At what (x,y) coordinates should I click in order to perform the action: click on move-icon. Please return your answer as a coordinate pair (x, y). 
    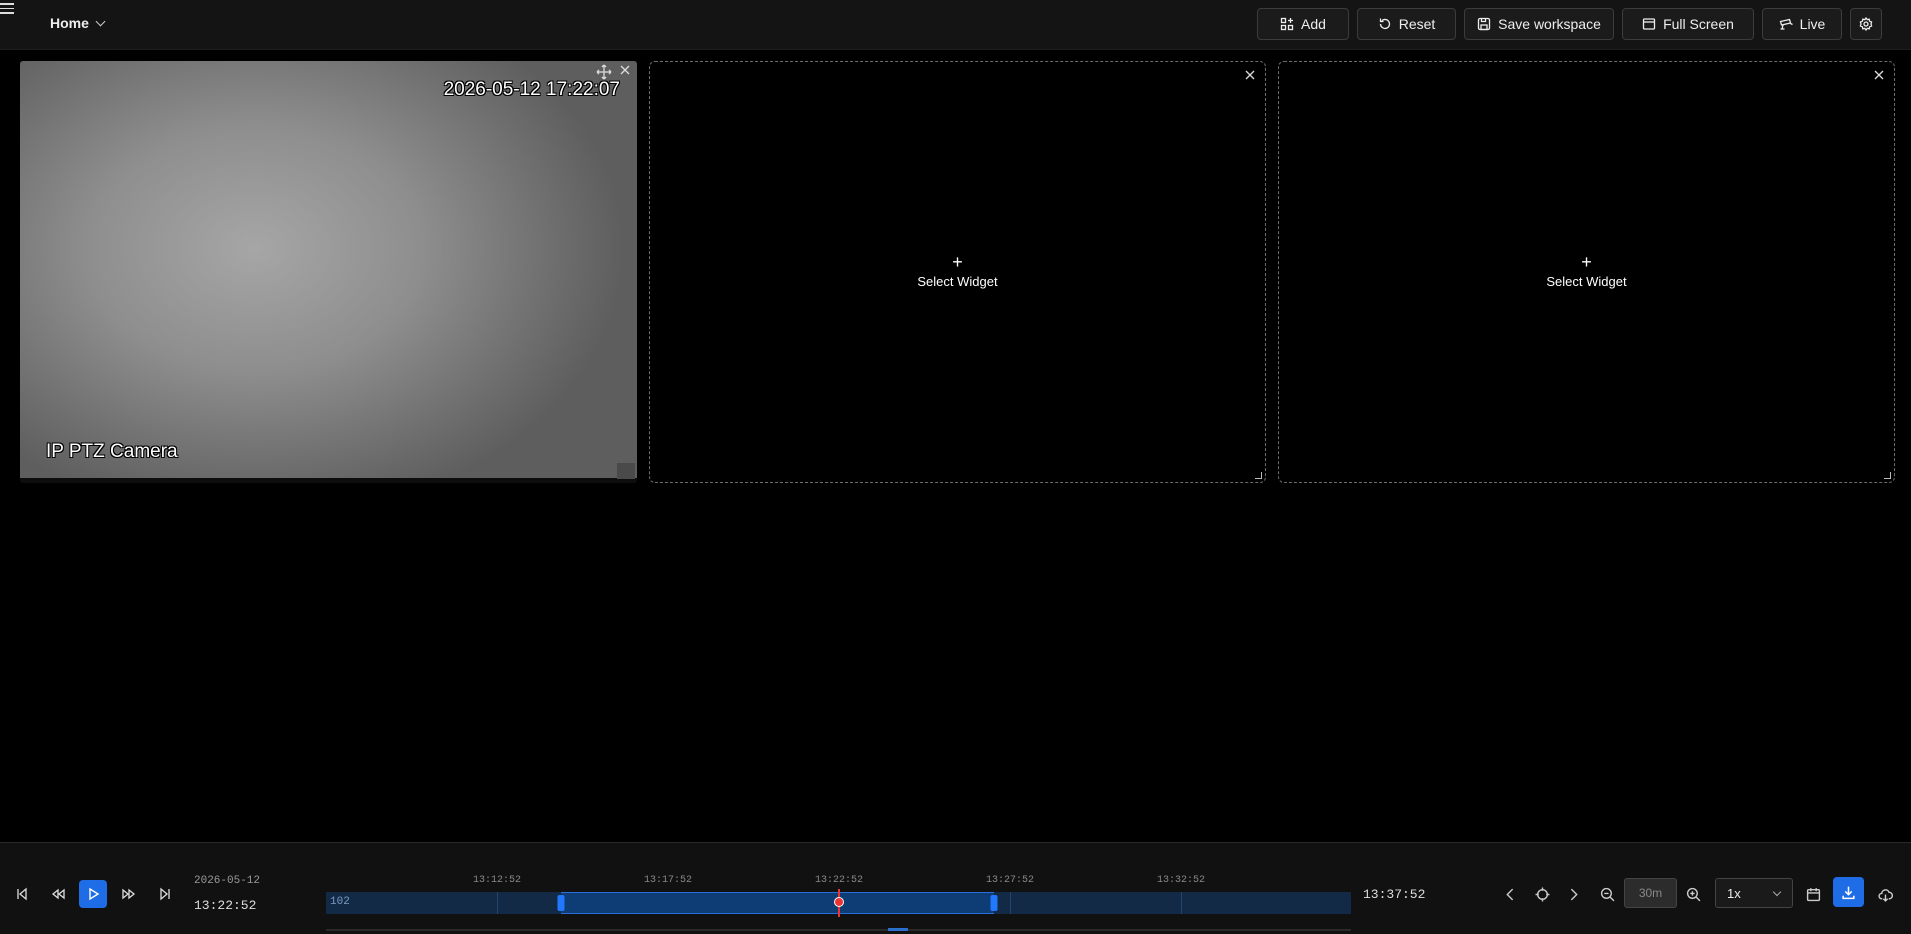
    Looking at the image, I should click on (604, 72).